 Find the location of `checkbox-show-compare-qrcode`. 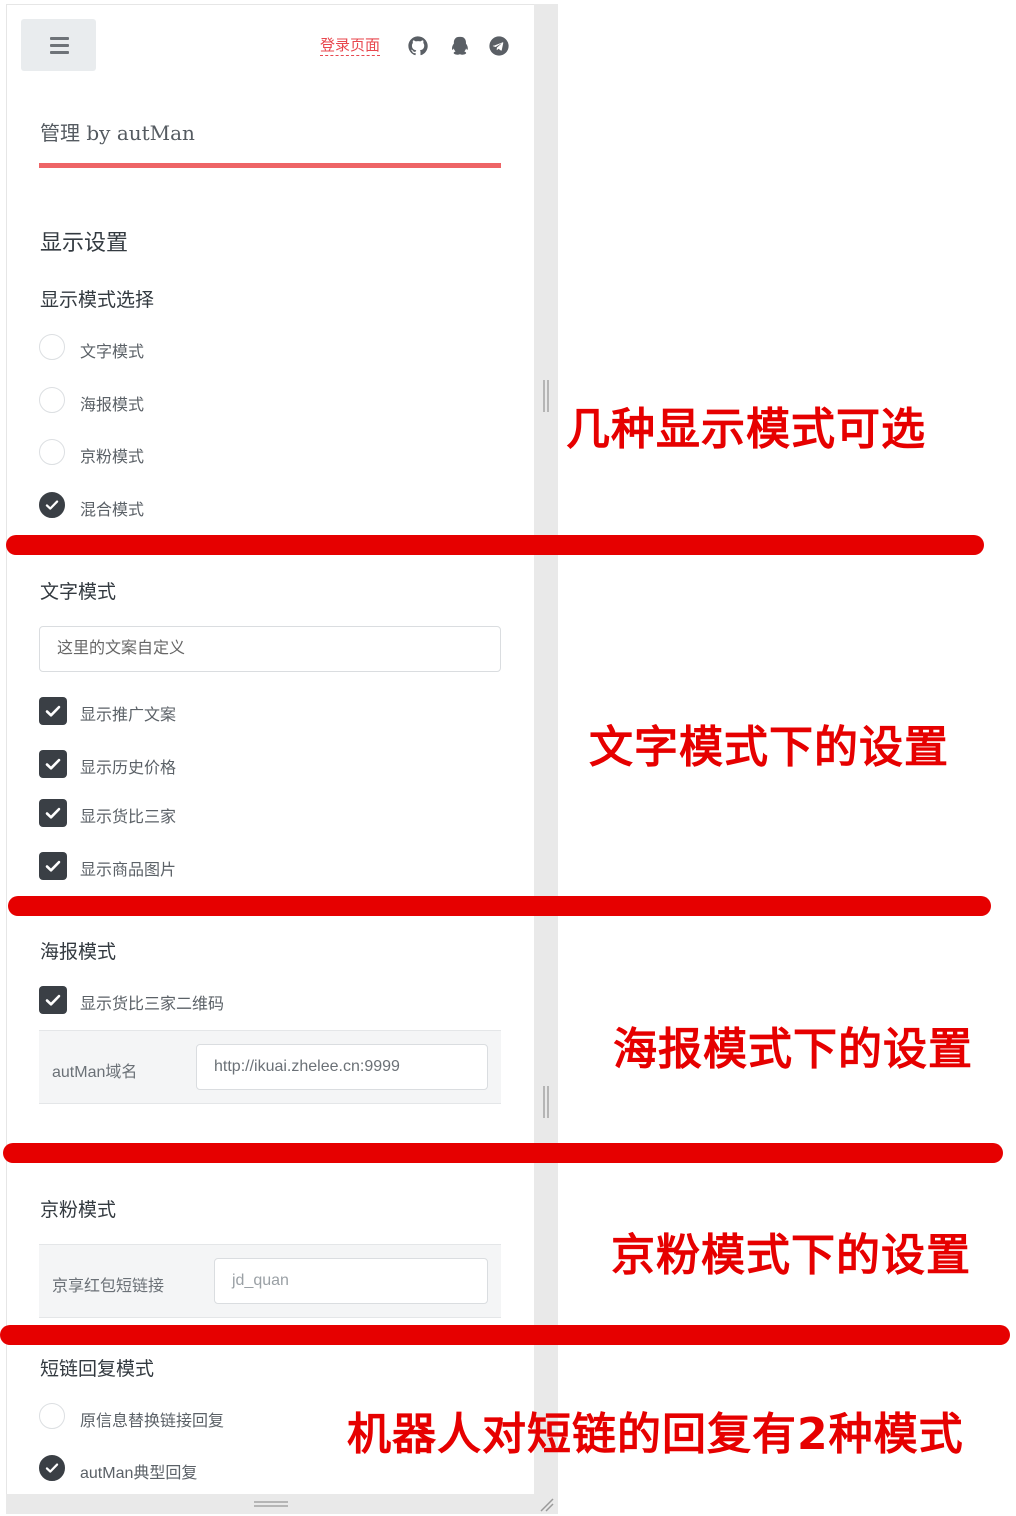

checkbox-show-compare-qrcode is located at coordinates (53, 1000).